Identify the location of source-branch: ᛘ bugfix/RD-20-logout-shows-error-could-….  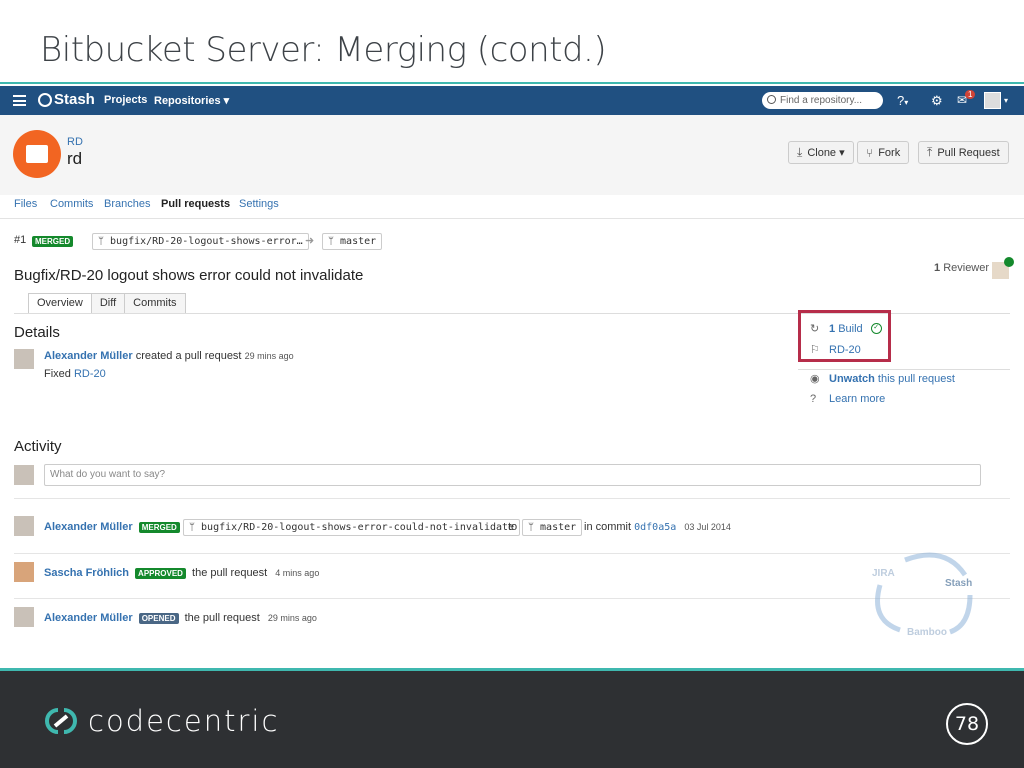
(352, 527).